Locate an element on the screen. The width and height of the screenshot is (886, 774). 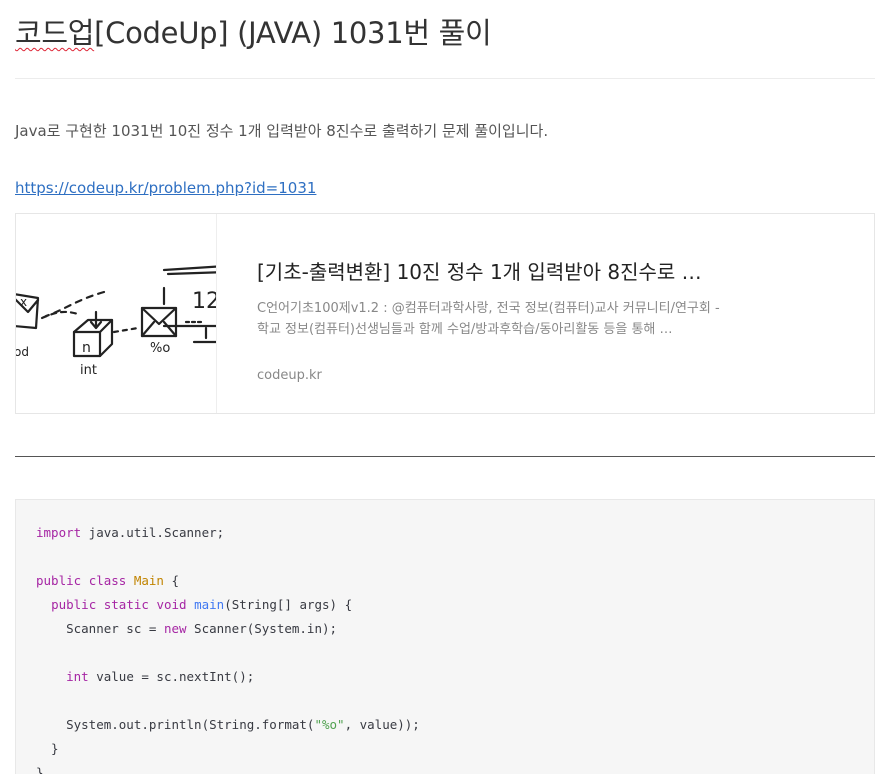
code-line: public class Main { is located at coordinates (228, 581).